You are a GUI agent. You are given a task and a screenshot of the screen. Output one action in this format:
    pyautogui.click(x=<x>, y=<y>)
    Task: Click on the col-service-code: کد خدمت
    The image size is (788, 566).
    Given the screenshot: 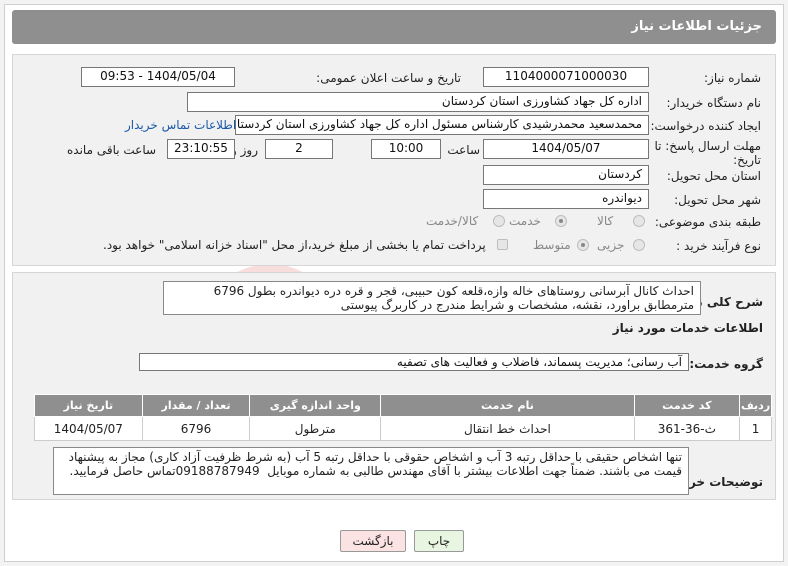 What is the action you would take?
    pyautogui.click(x=687, y=405)
    